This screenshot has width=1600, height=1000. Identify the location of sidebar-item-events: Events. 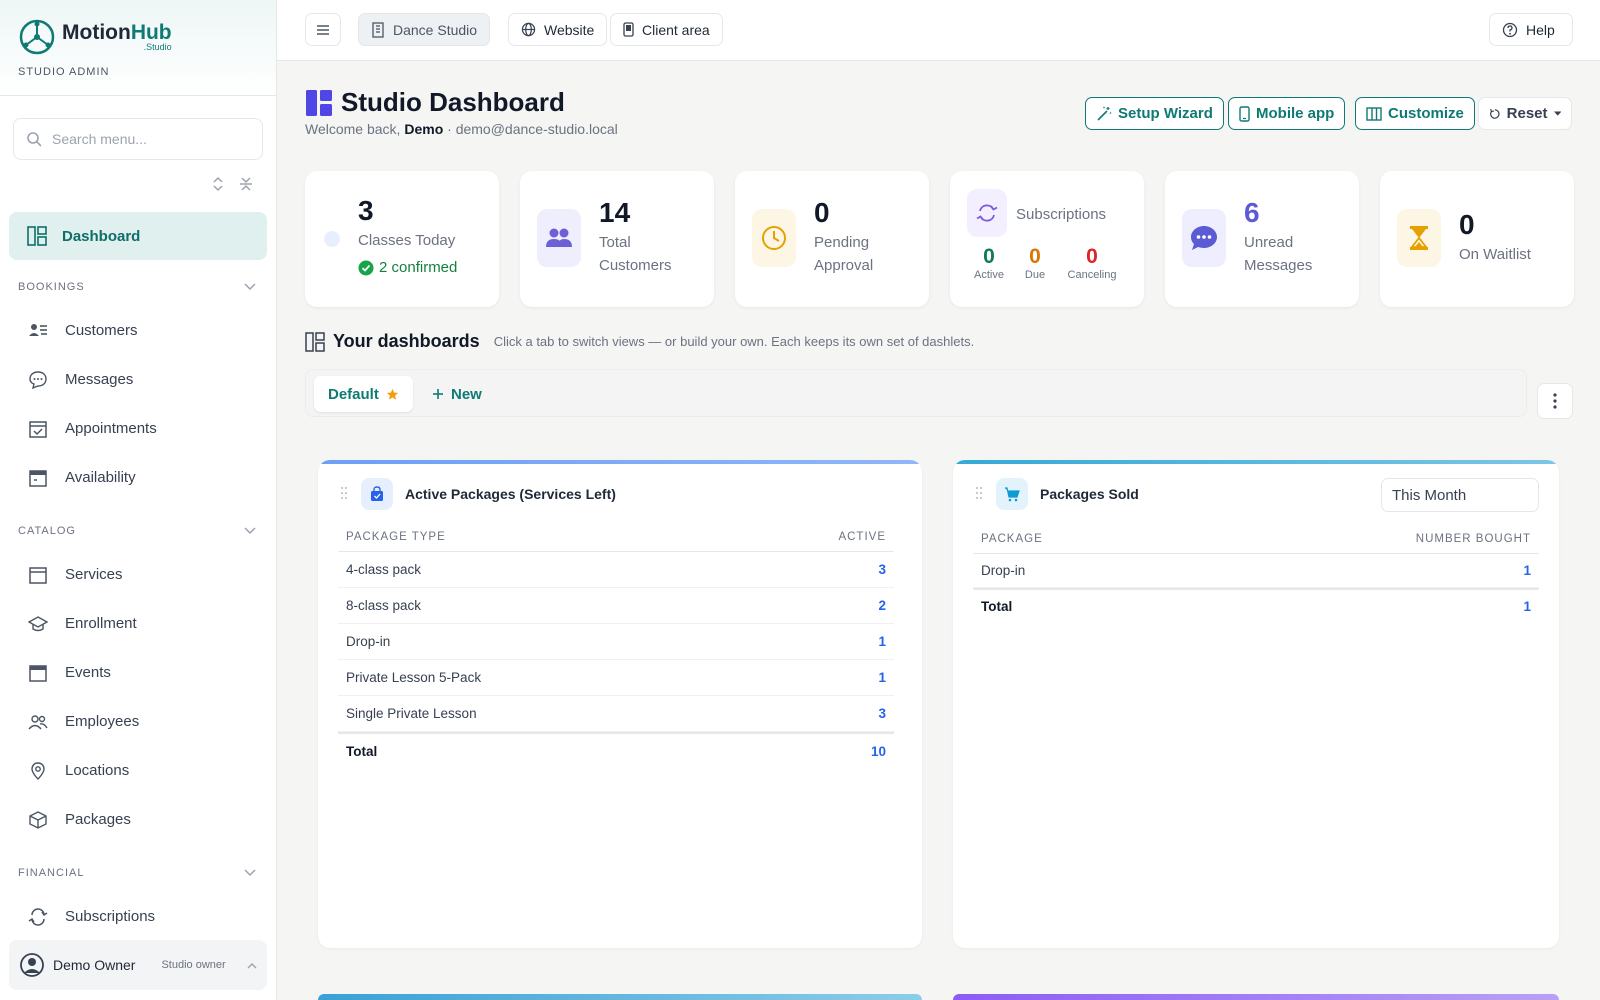
(138, 672).